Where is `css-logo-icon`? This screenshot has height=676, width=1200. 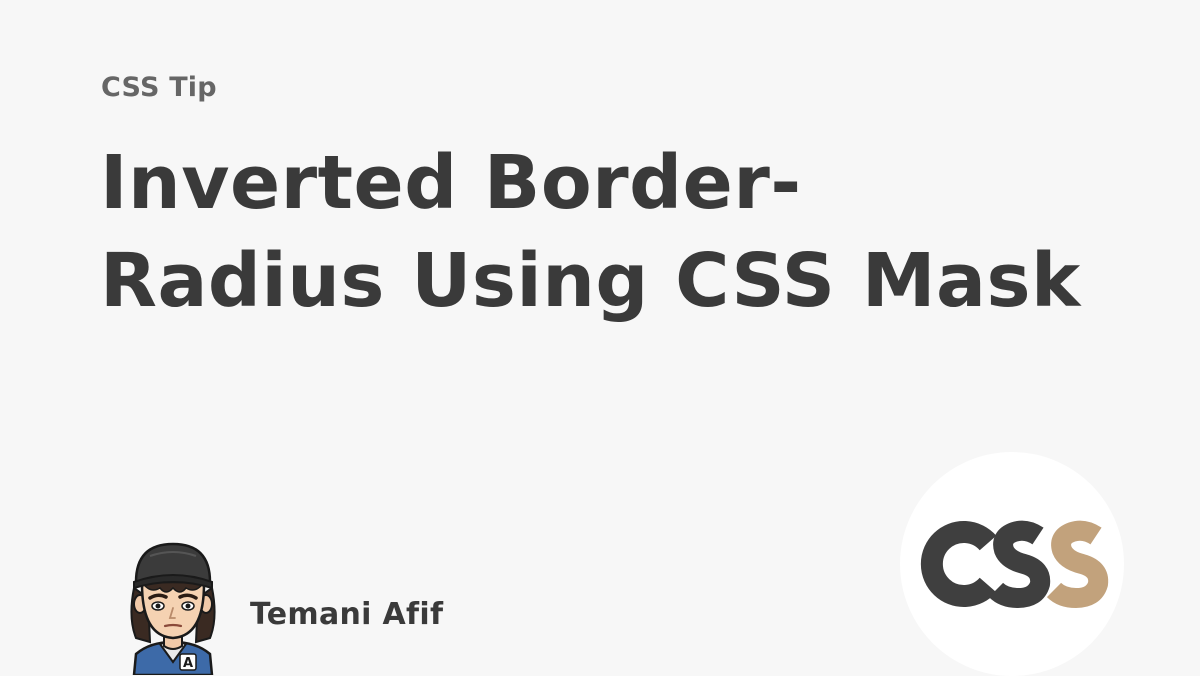
css-logo-icon is located at coordinates (1014, 564).